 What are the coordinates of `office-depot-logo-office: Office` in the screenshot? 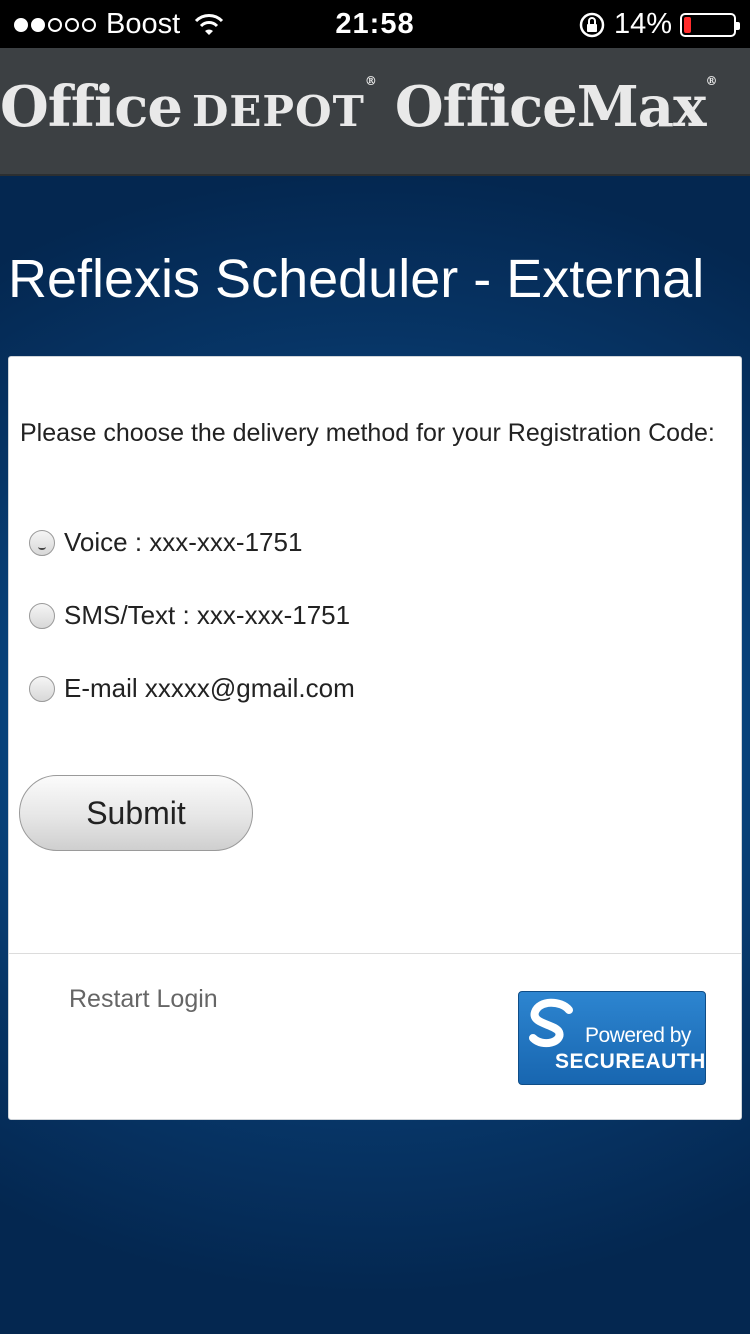 It's located at (91, 107).